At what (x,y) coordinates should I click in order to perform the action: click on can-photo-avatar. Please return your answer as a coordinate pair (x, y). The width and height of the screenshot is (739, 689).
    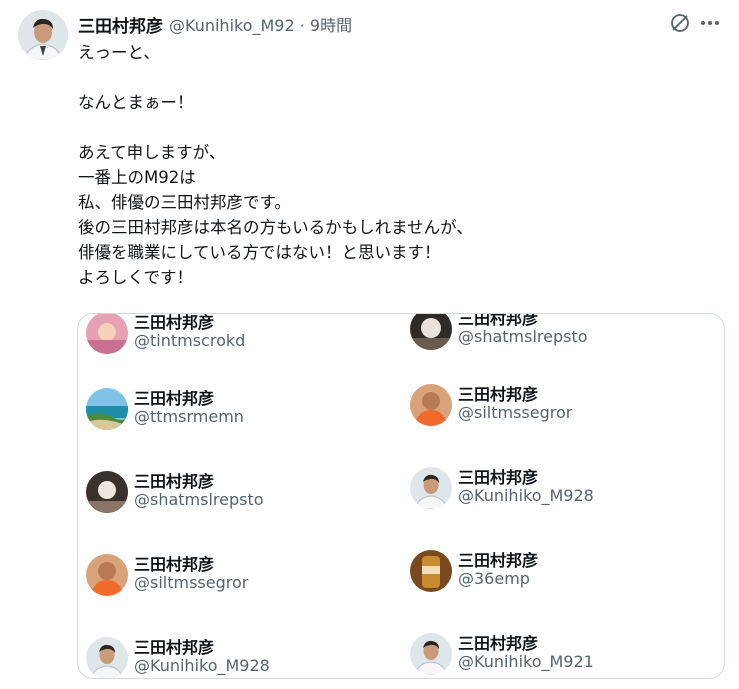
    Looking at the image, I should click on (431, 571).